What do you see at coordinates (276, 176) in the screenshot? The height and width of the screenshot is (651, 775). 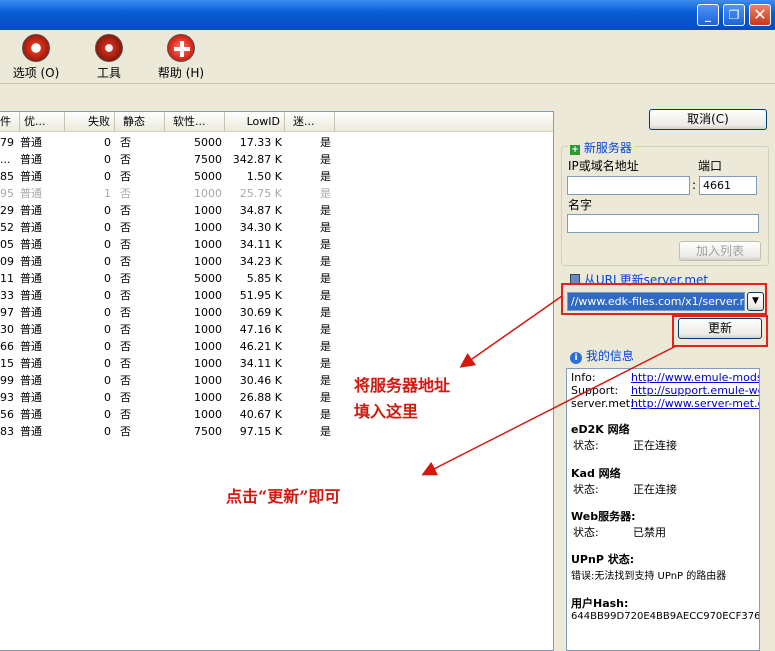 I see `table-row: 85 普通 0 否 5000 1.50 K 是` at bounding box center [276, 176].